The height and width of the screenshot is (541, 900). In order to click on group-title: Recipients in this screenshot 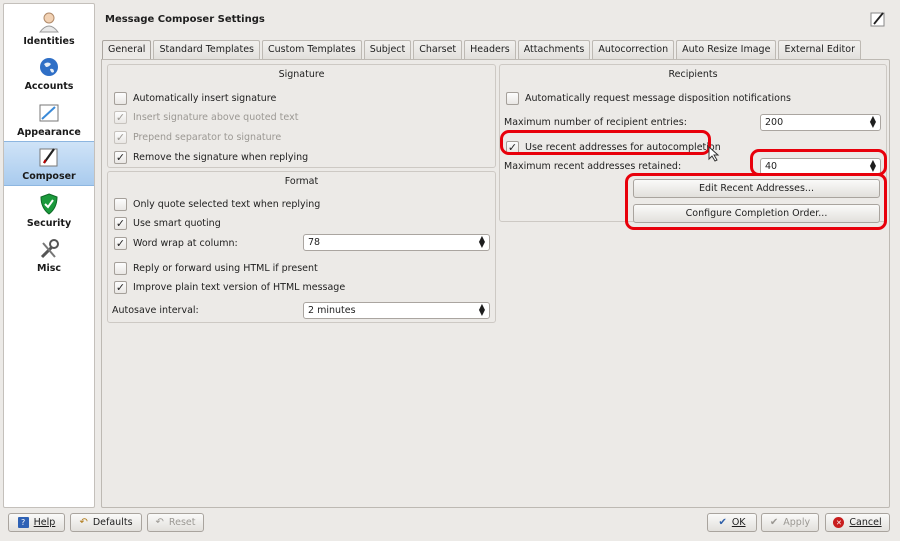, I will do `click(693, 74)`.